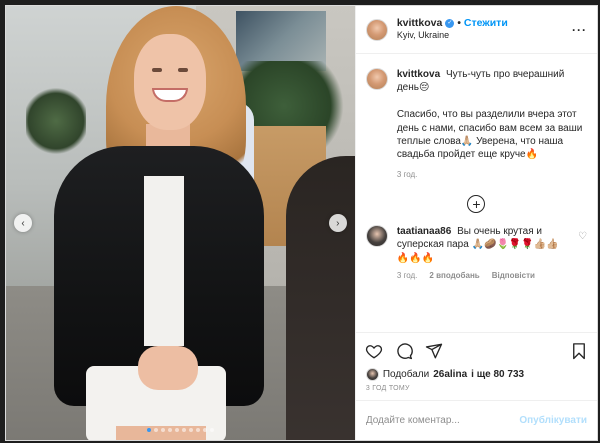  I want to click on like-button, so click(374, 351).